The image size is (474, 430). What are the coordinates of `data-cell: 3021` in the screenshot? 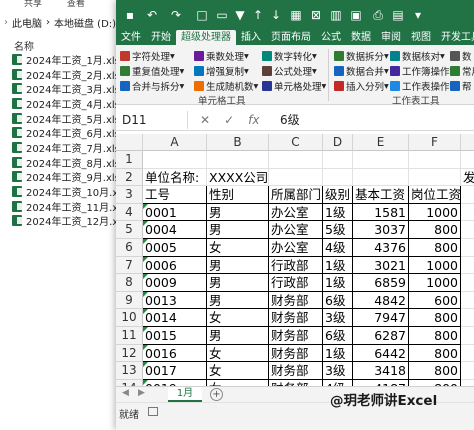 It's located at (381, 265).